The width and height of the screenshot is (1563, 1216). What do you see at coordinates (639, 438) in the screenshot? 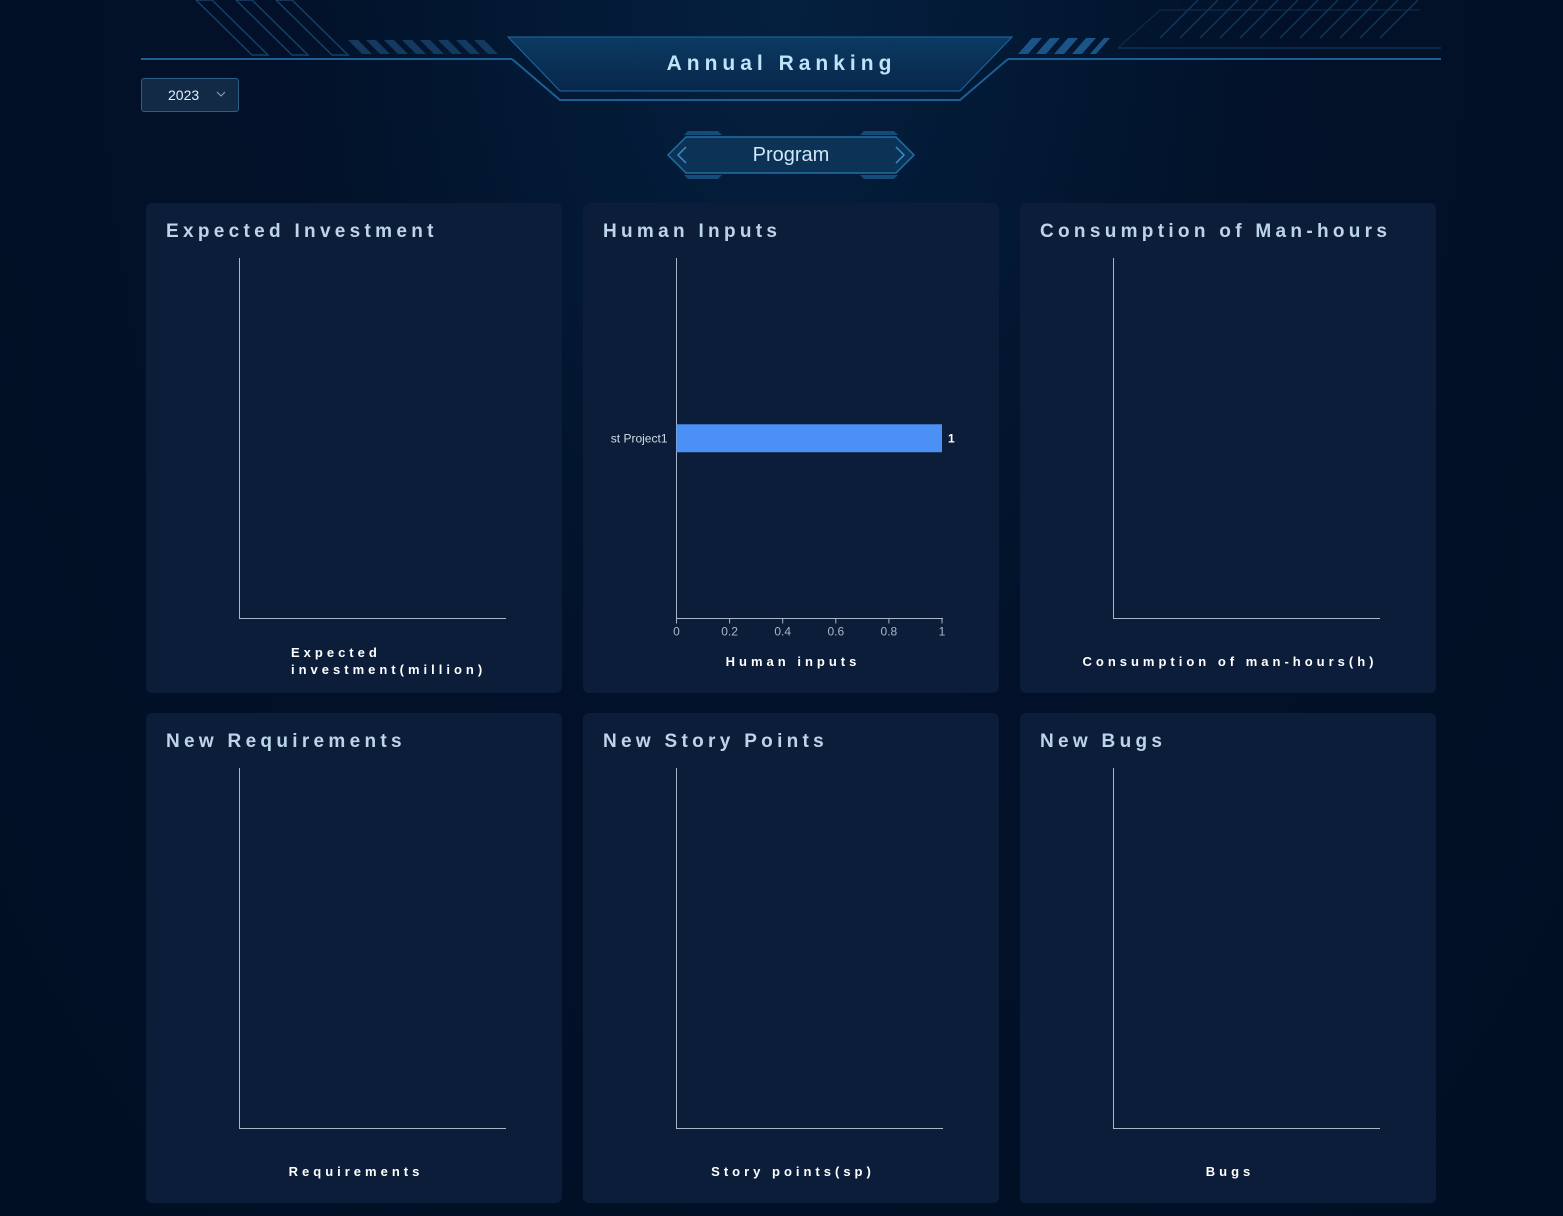
I see `y-category-label: st Project1` at bounding box center [639, 438].